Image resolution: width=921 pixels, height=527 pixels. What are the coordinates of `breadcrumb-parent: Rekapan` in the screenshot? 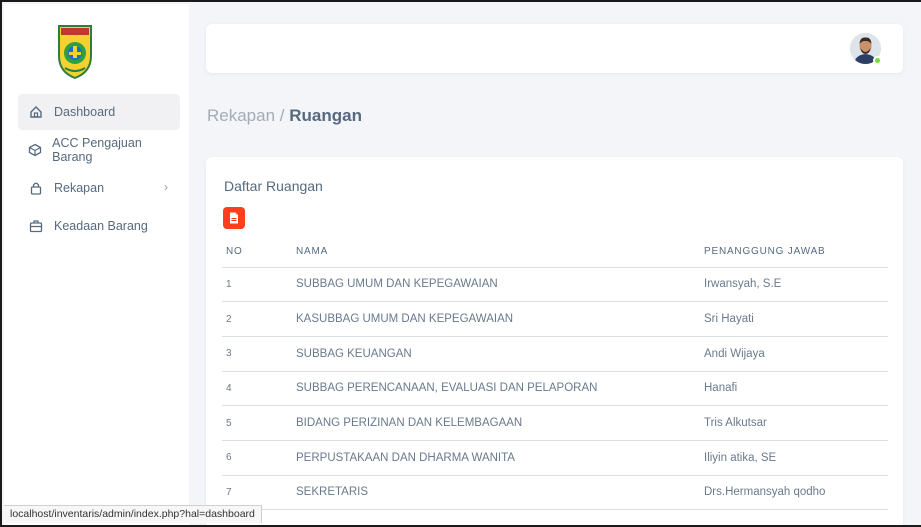 It's located at (241, 115).